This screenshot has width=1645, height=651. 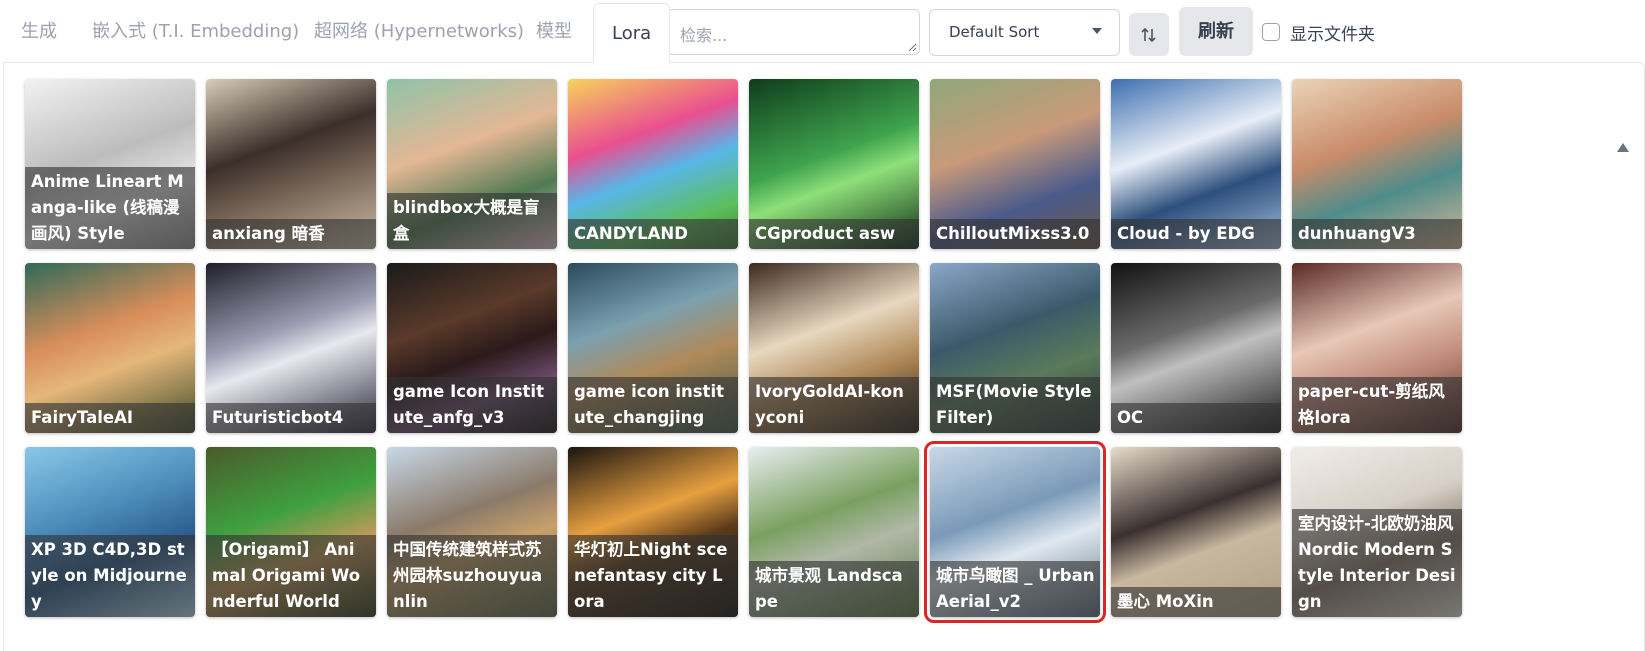 I want to click on lora-card-title: MSF(Movie Style Filter), so click(x=1015, y=405).